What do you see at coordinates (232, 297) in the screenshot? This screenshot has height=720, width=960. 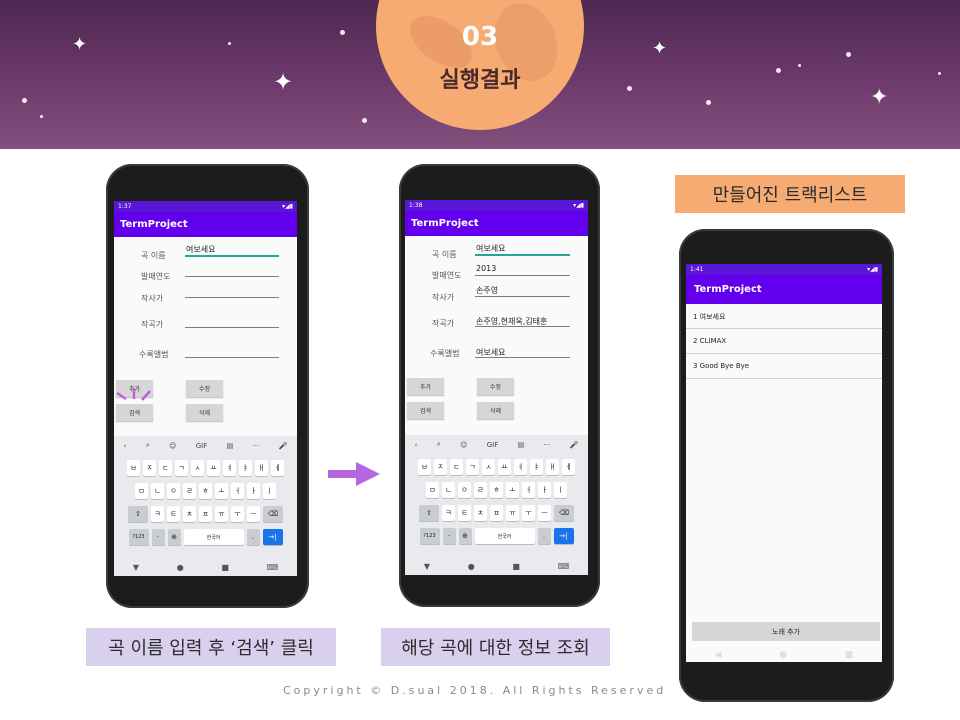 I see `lyricist-input` at bounding box center [232, 297].